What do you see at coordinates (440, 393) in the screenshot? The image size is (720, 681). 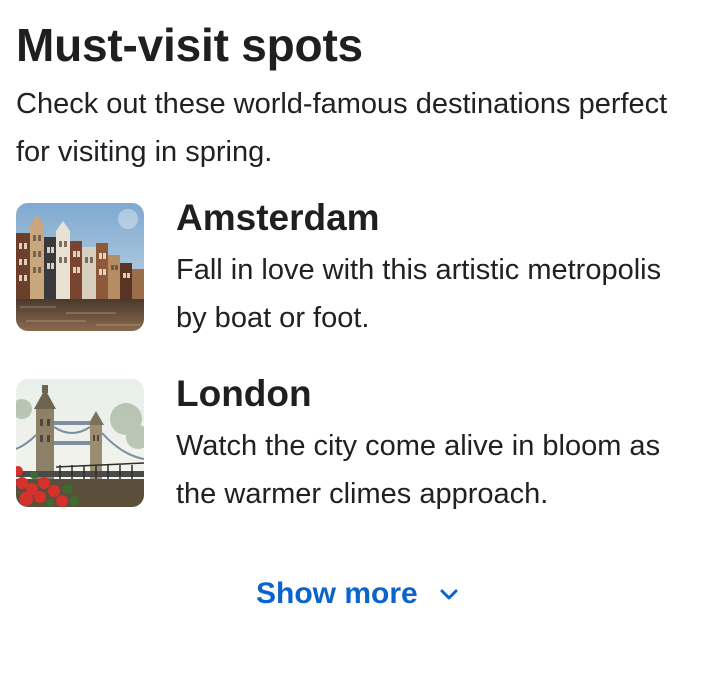 I see `destination-title: London` at bounding box center [440, 393].